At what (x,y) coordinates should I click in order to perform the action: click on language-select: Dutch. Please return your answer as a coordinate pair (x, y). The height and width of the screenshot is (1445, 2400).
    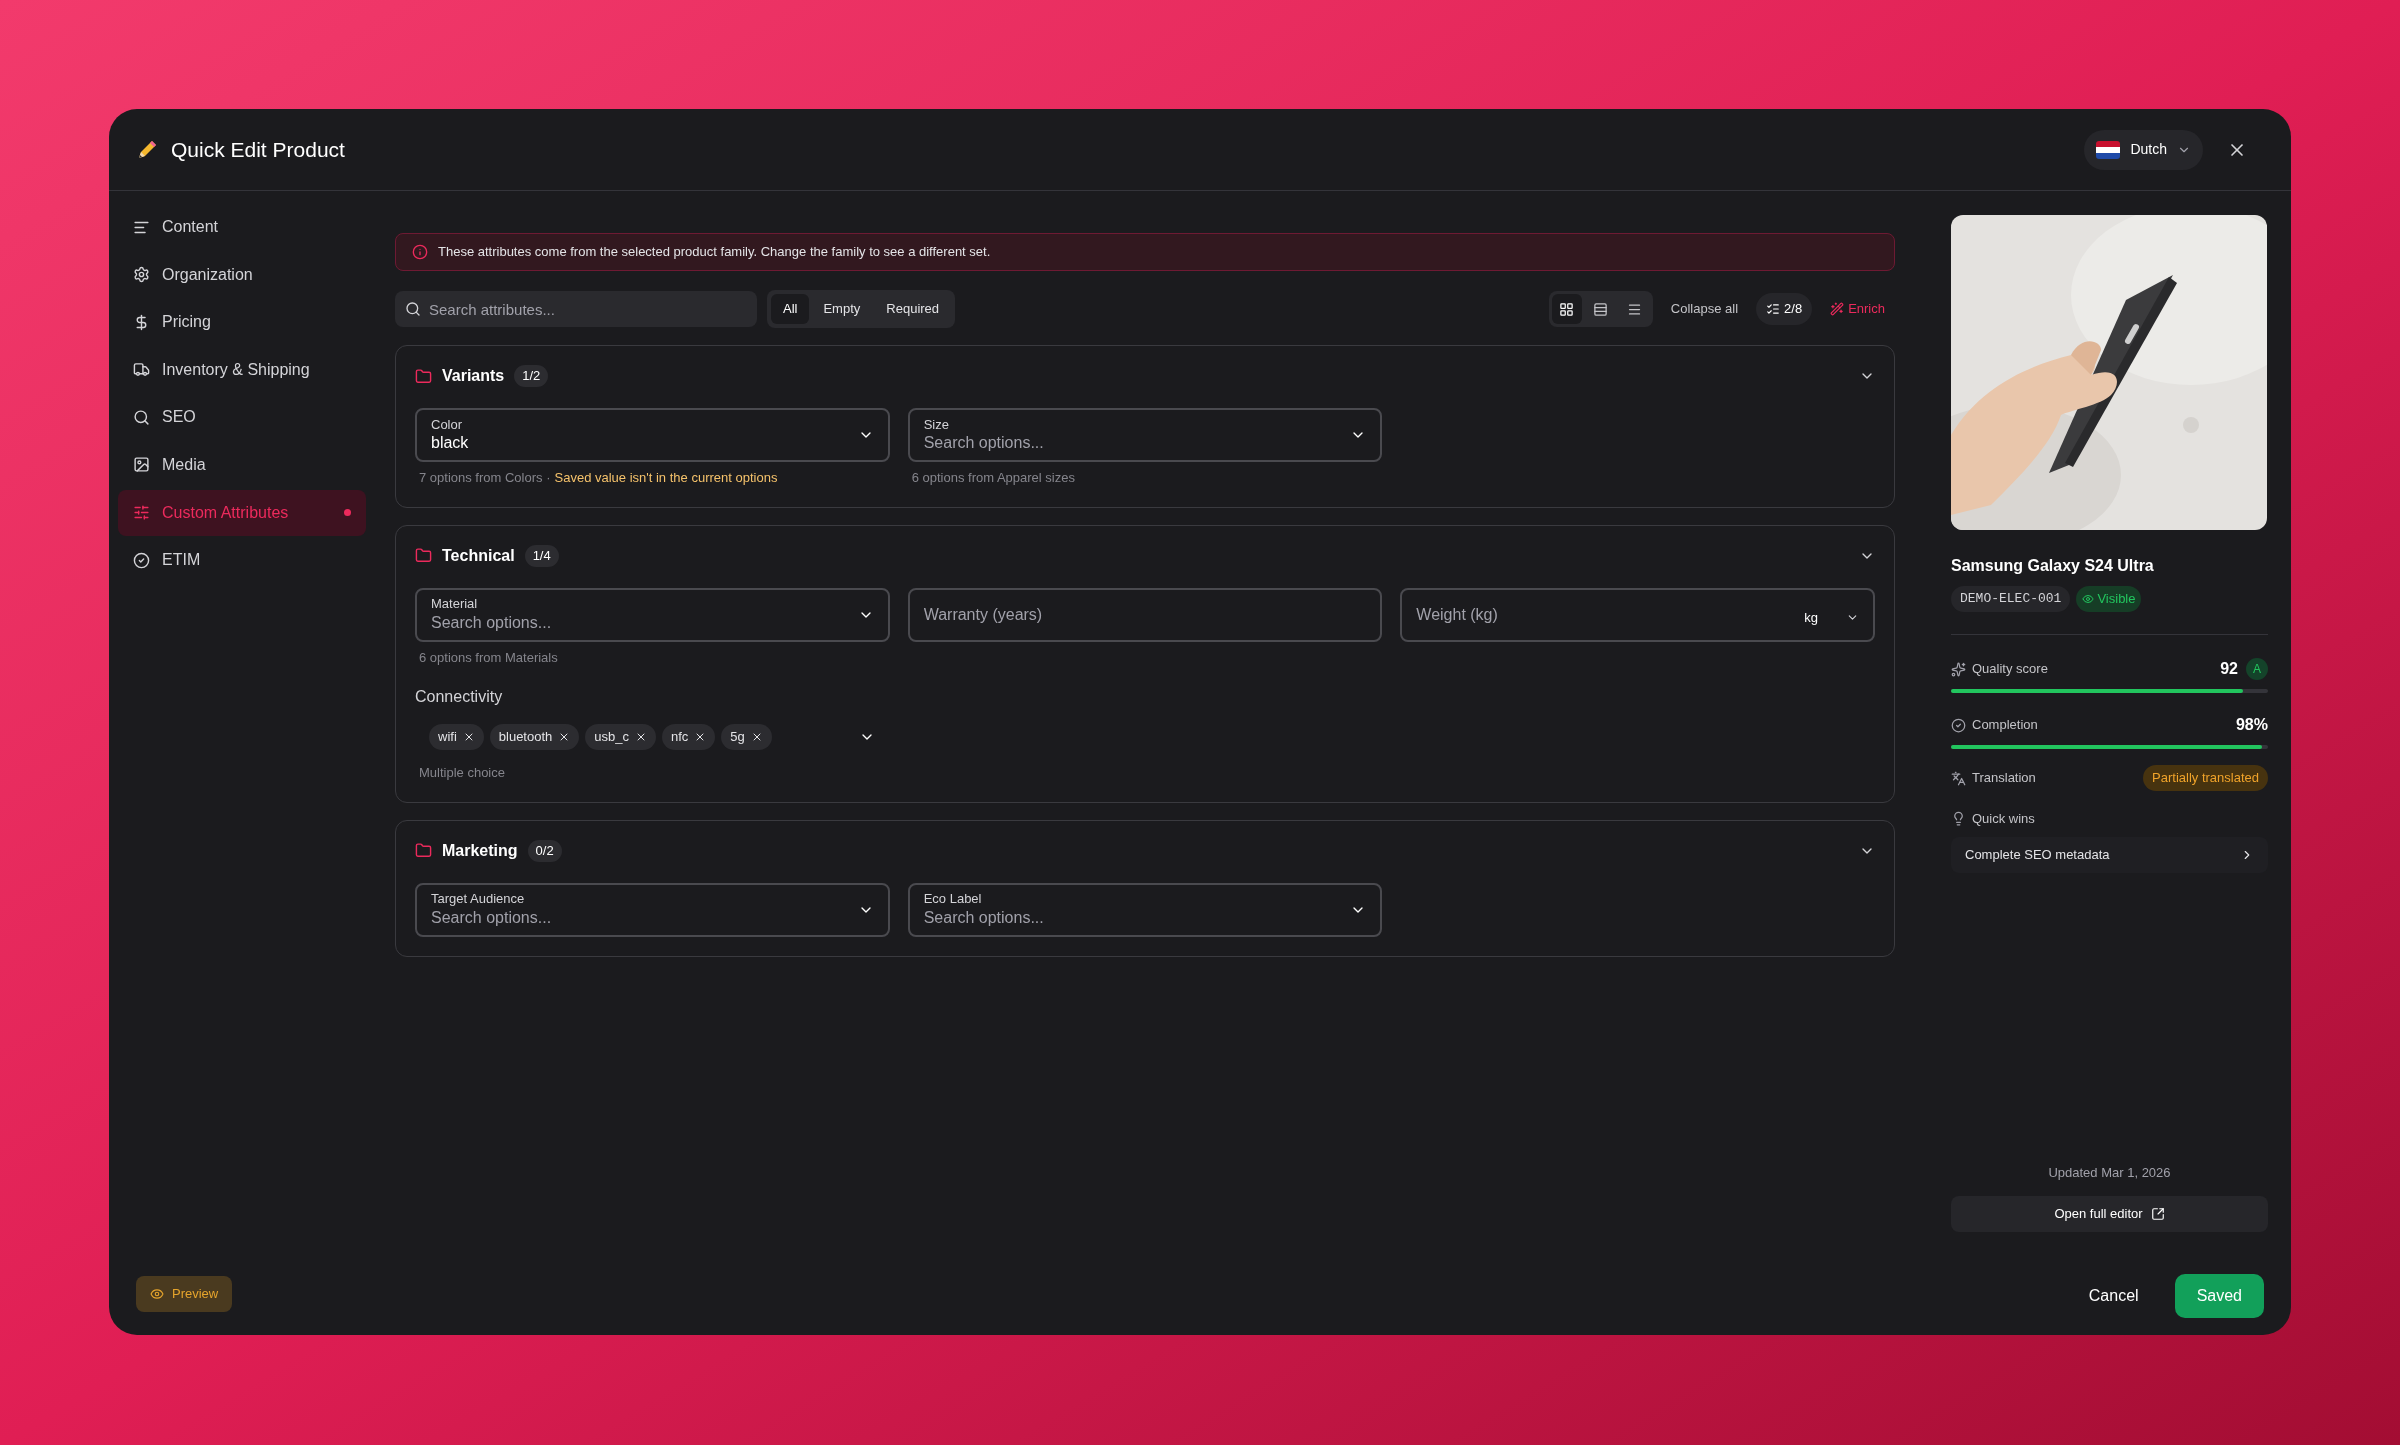
    Looking at the image, I should click on (2143, 149).